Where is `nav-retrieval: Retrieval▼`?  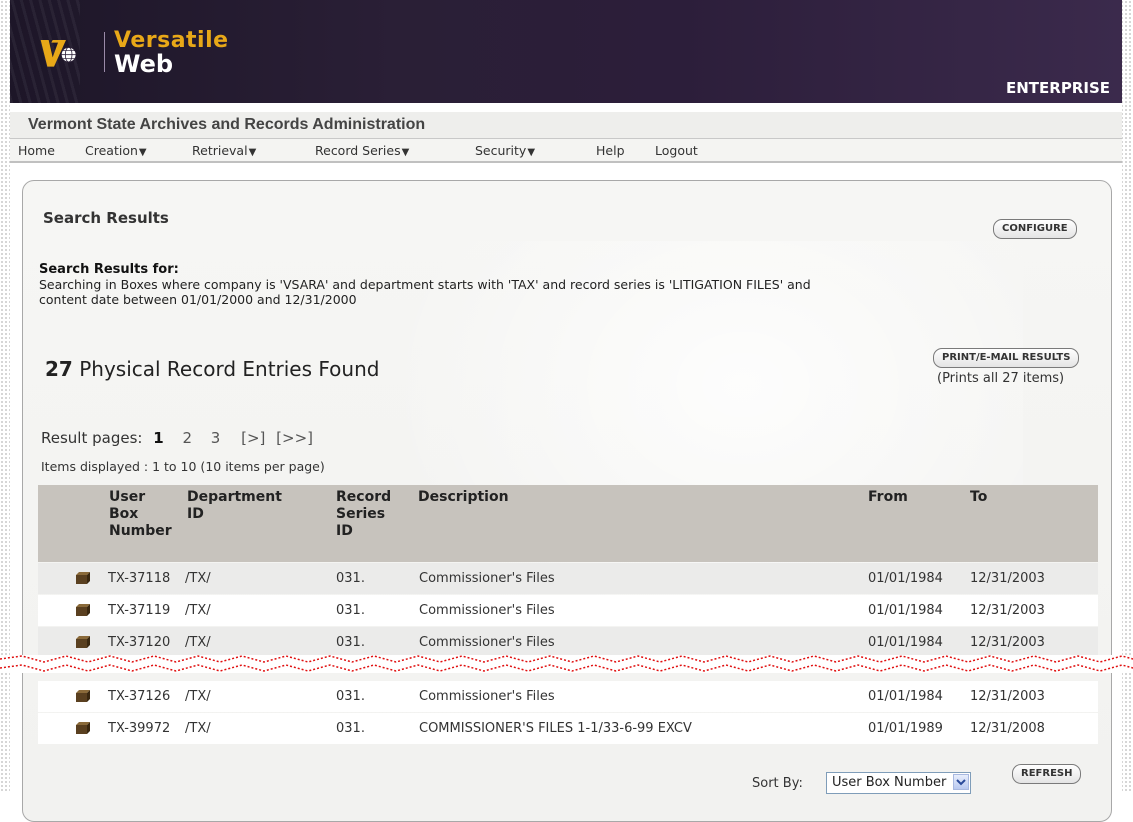
nav-retrieval: Retrieval▼ is located at coordinates (224, 150).